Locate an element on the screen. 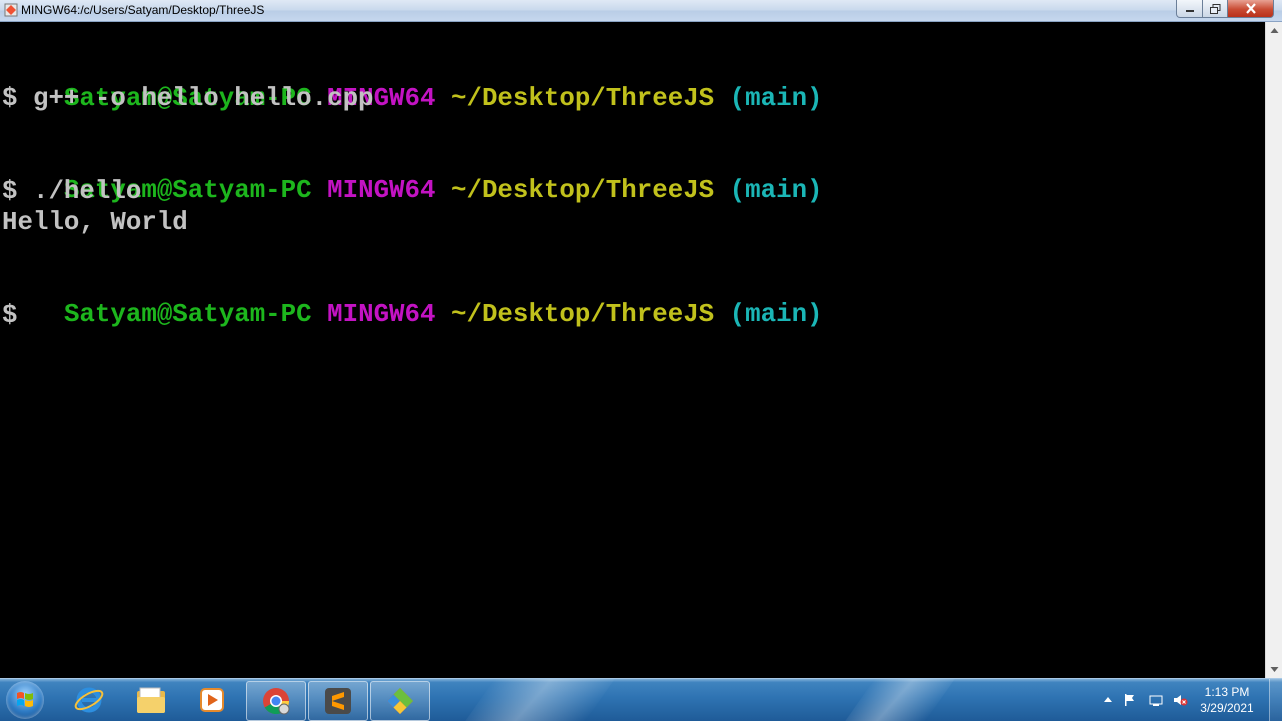  media-player-icon is located at coordinates (212, 700).